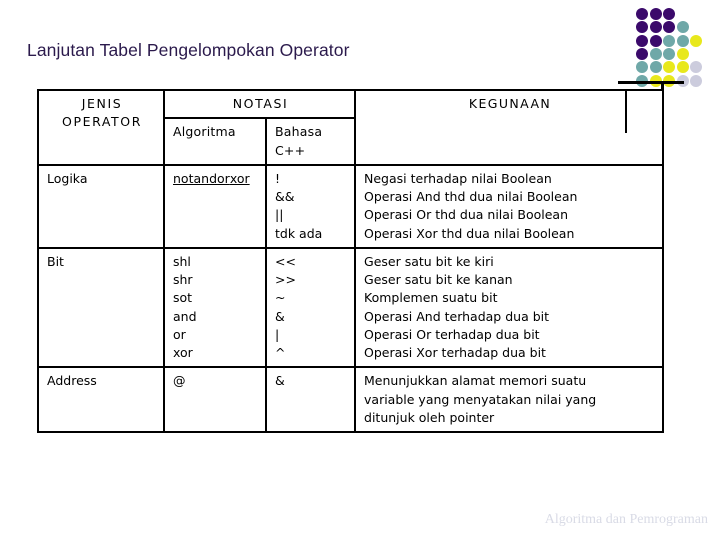  What do you see at coordinates (310, 206) in the screenshot?
I see `cell-notasi-bahasa-cpp: ! && || tdk ada` at bounding box center [310, 206].